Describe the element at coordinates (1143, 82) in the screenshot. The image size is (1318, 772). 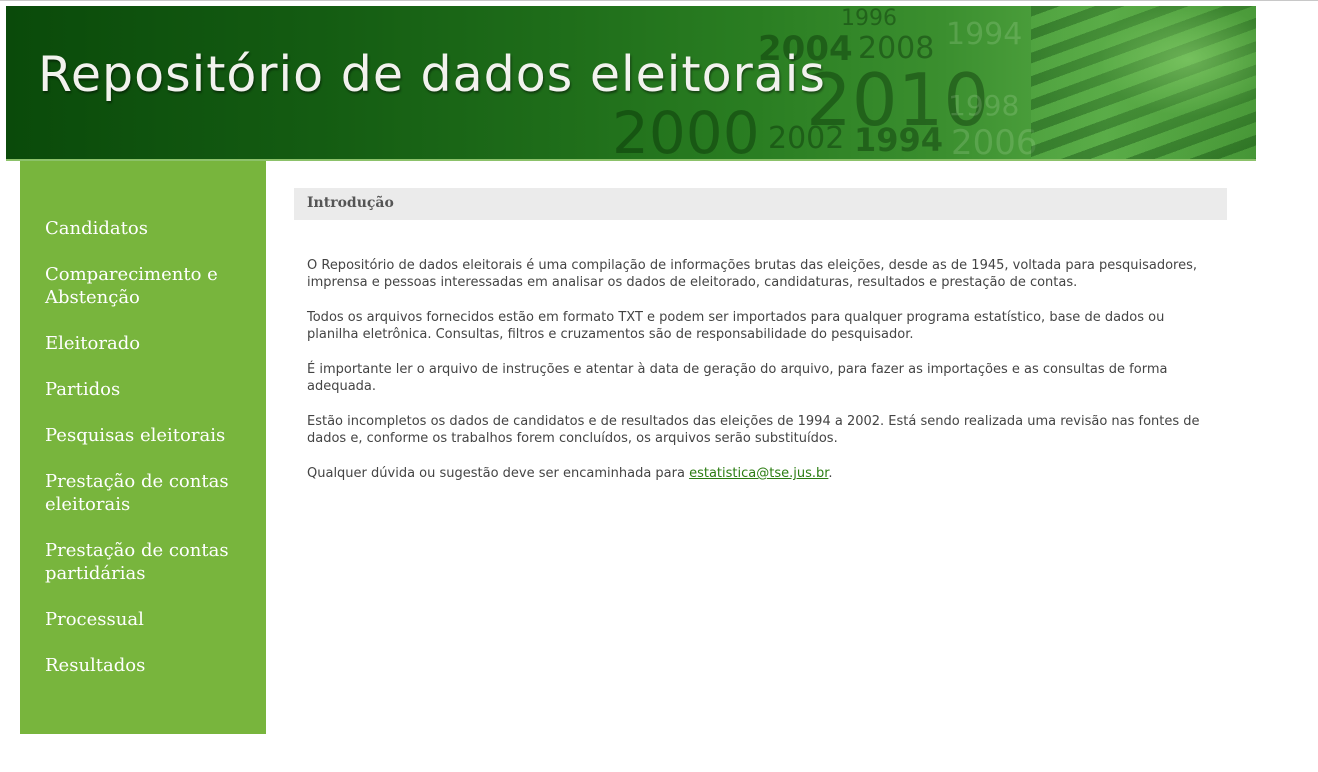
I see `keyboard-hand-photo` at that location.